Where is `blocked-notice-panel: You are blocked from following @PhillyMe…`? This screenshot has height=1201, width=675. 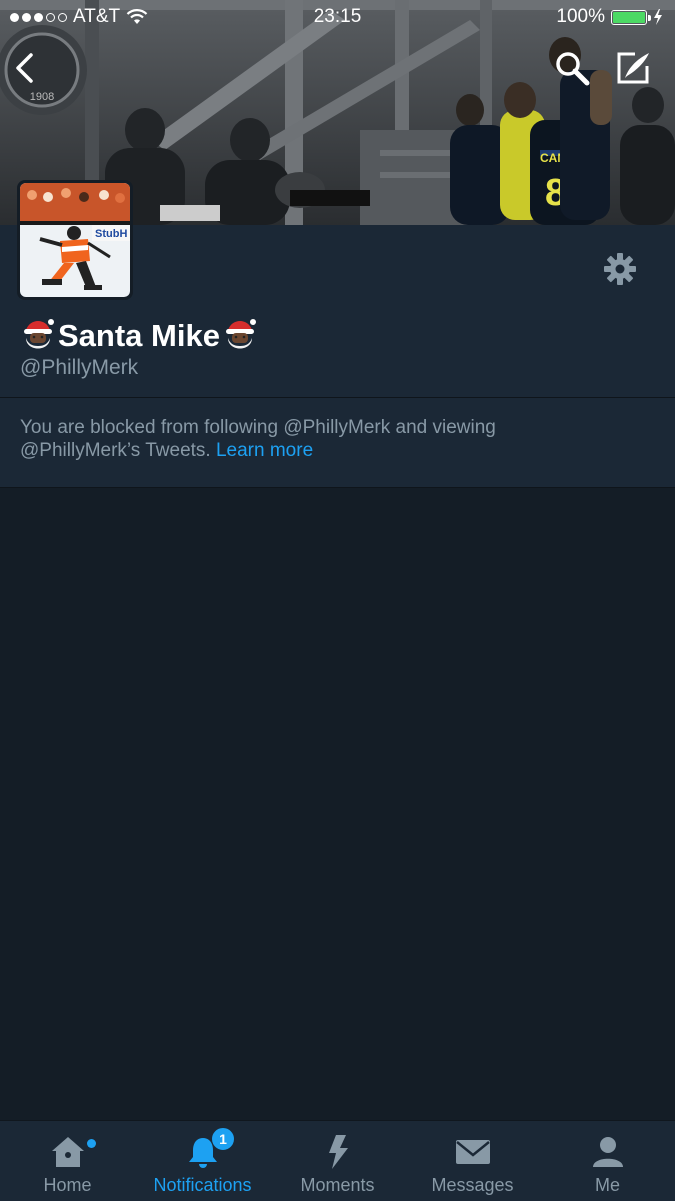 blocked-notice-panel: You are blocked from following @PhillyMe… is located at coordinates (337, 442).